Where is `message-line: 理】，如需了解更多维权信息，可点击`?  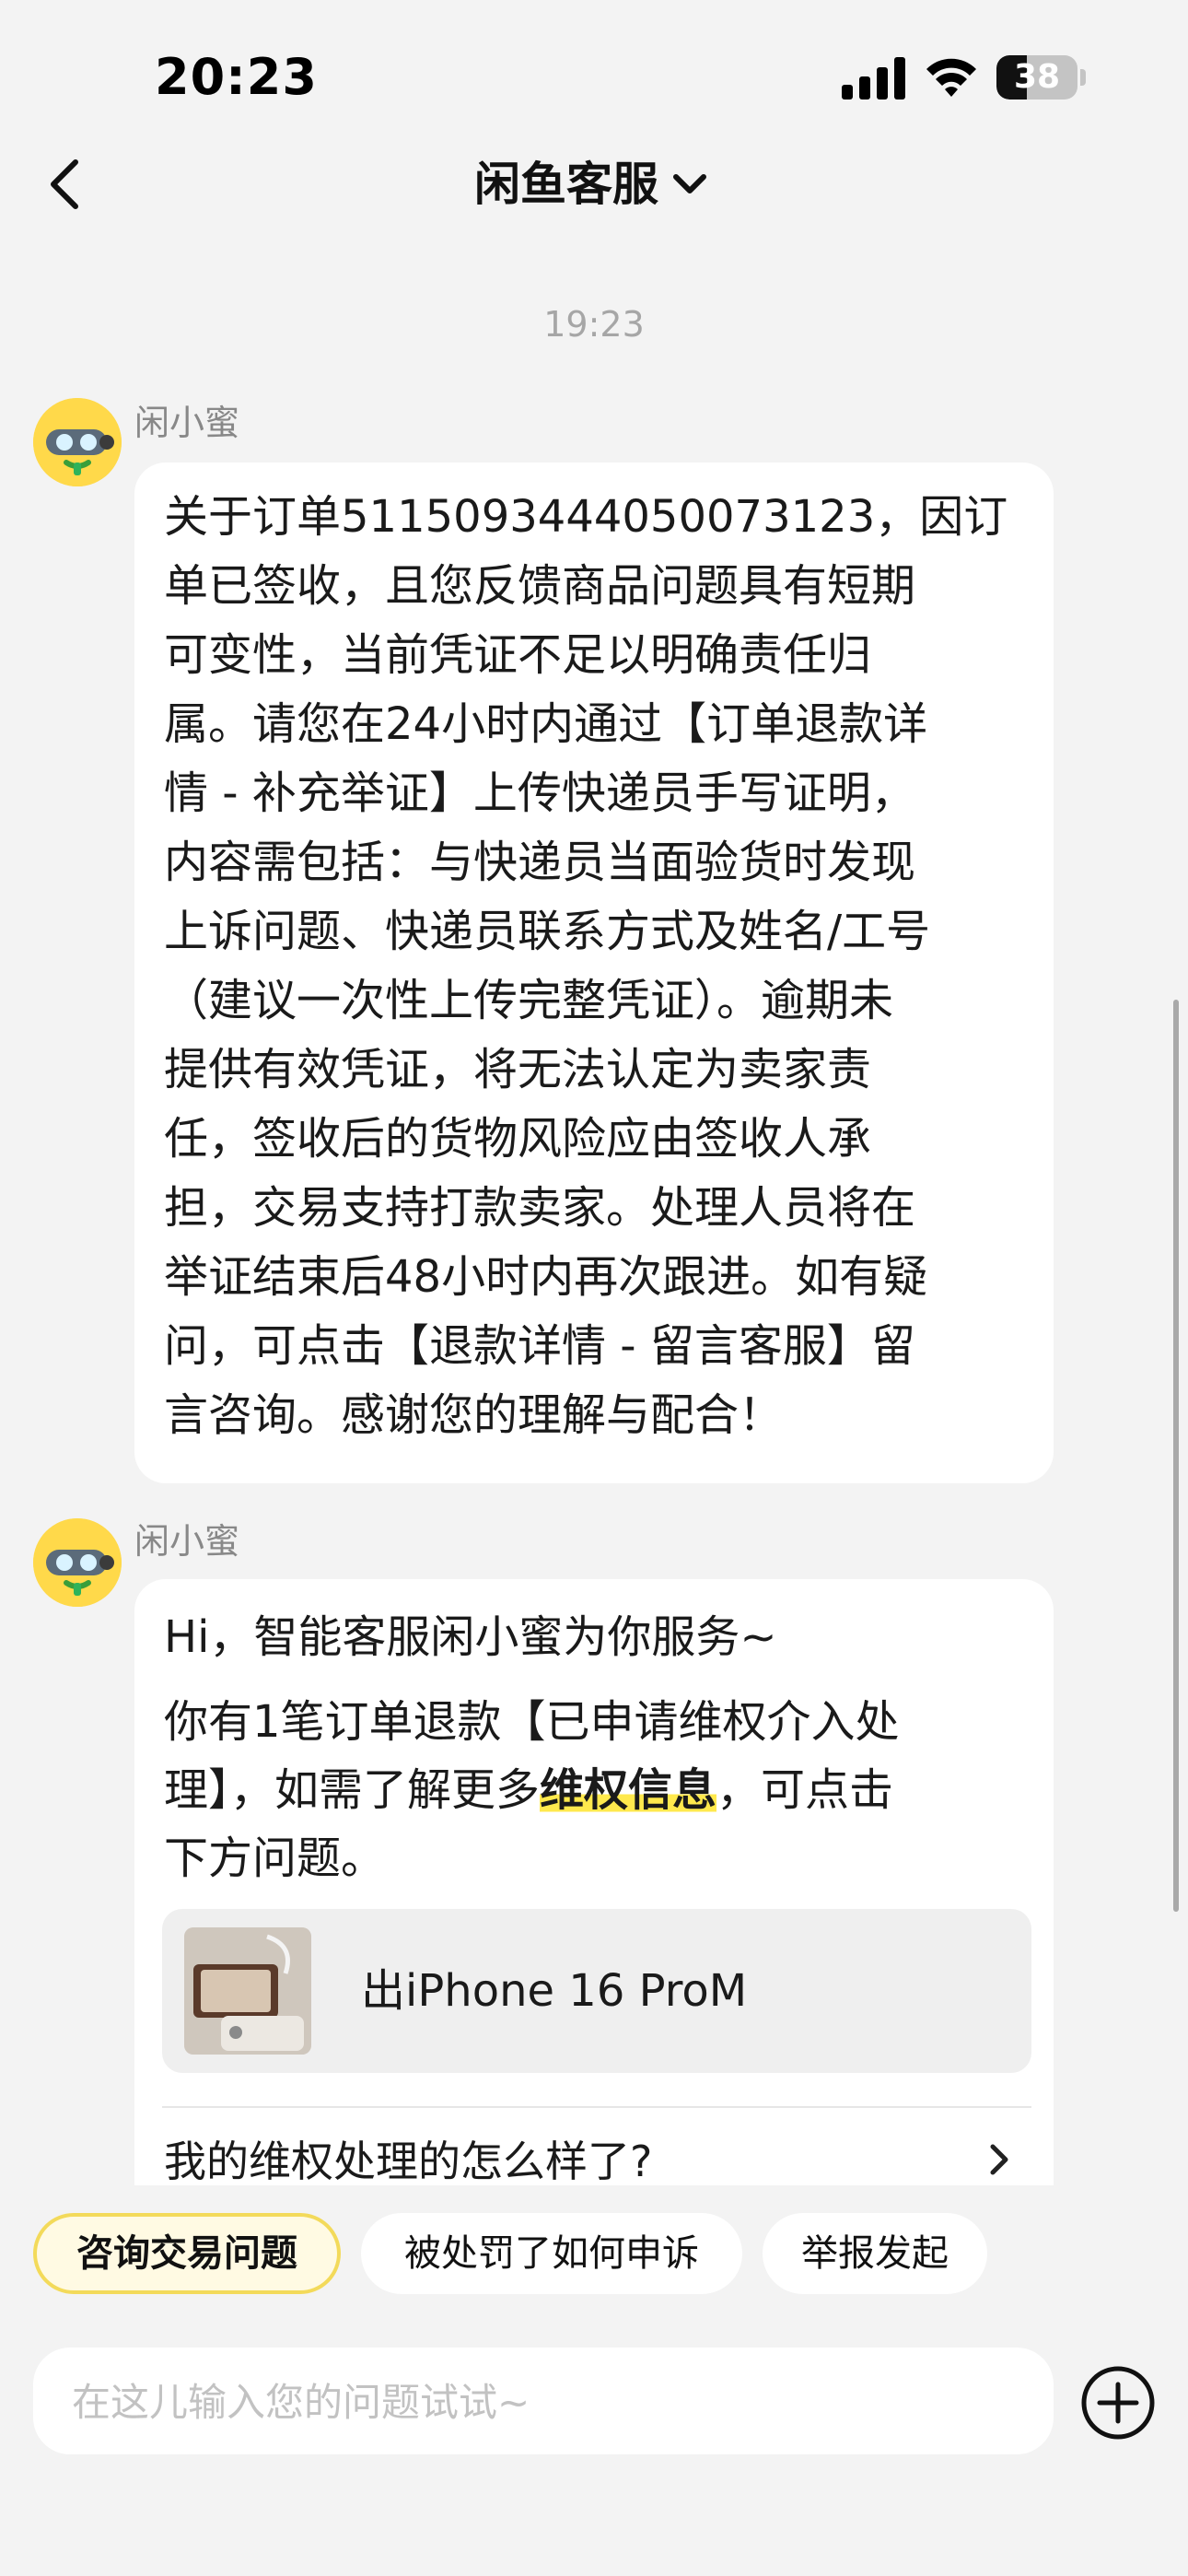 message-line: 理】，如需了解更多维权信息，可点击 is located at coordinates (528, 1790).